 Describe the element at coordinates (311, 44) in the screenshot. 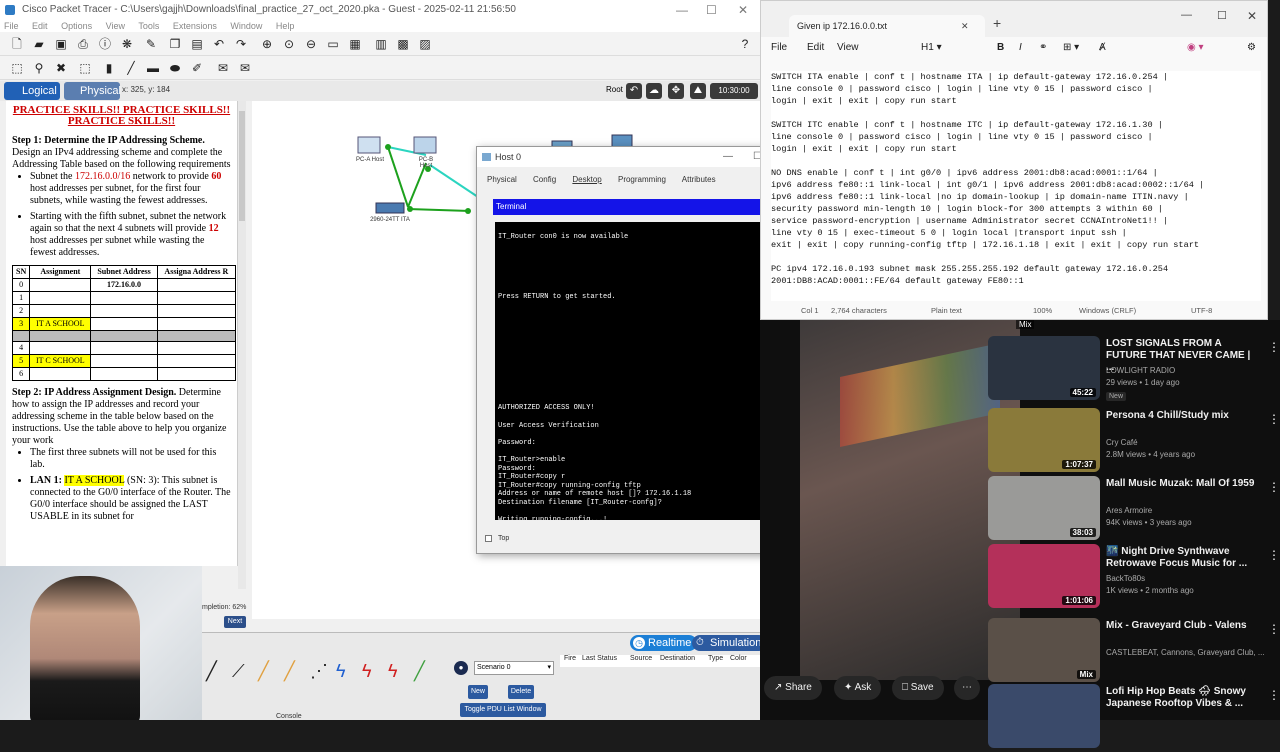

I see `zoom-out-icon: ⊖` at that location.